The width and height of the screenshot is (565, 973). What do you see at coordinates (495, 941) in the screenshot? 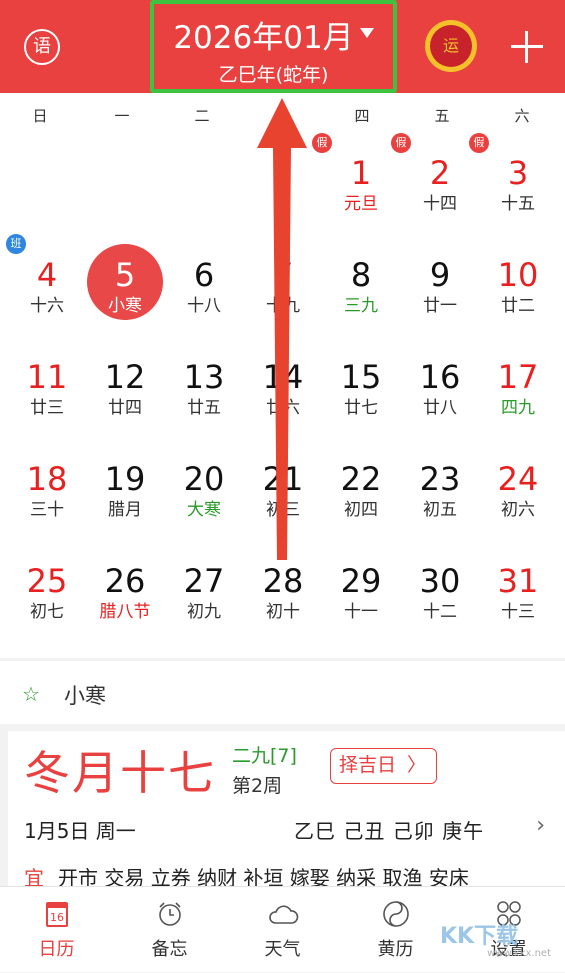
I see `site-watermark: KK下载 www.kkx.net` at bounding box center [495, 941].